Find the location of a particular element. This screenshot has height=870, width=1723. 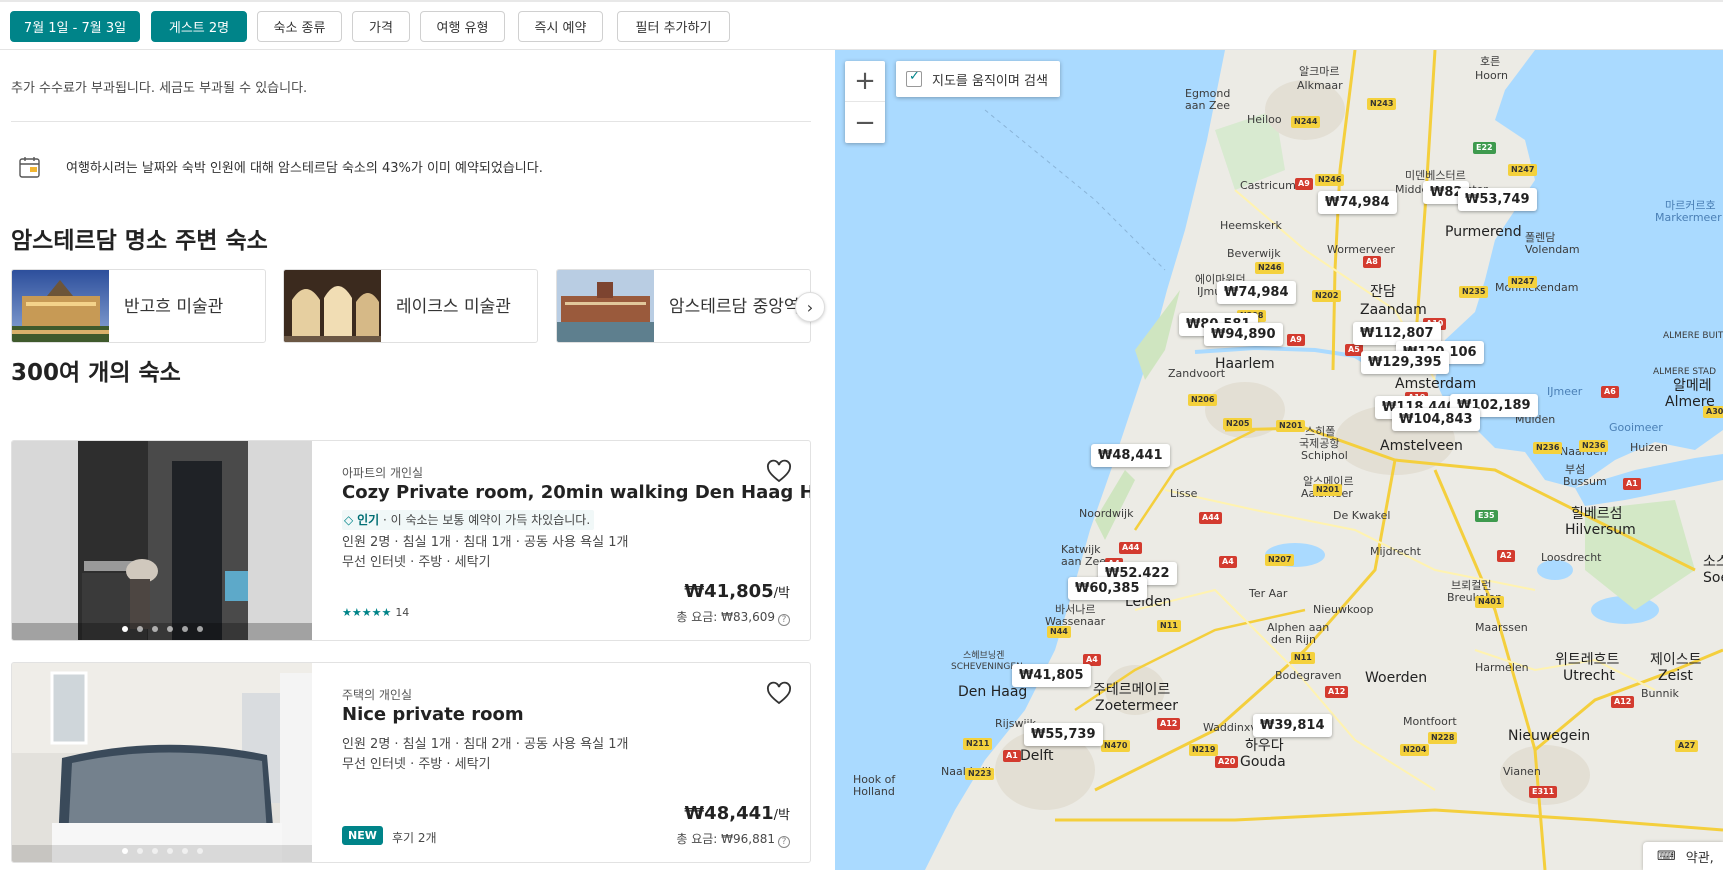

road-shield: N247 is located at coordinates (1523, 170).